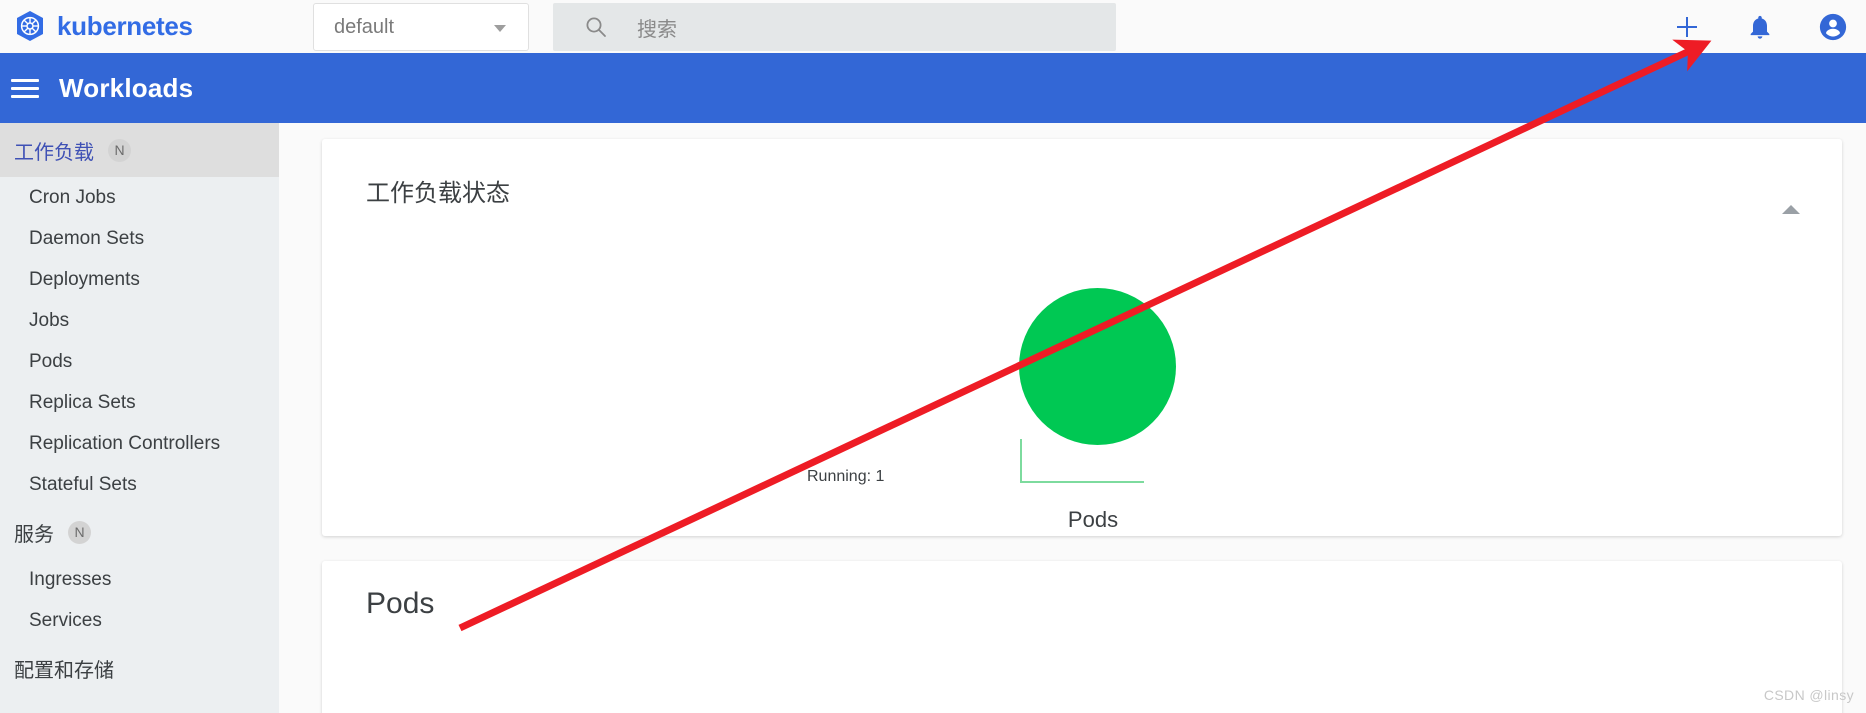 The width and height of the screenshot is (1866, 713). What do you see at coordinates (139, 579) in the screenshot?
I see `sidebar-item-ingresses: Ingresses` at bounding box center [139, 579].